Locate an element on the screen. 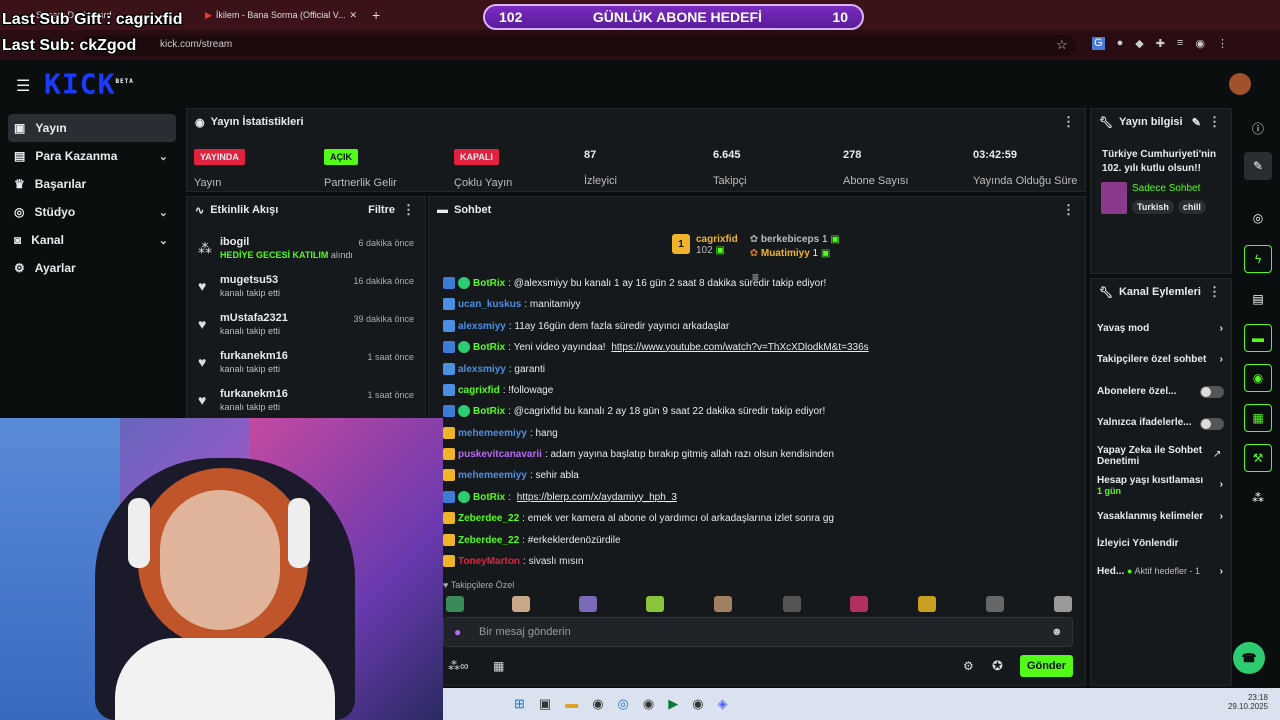 This screenshot has width=1280, height=720. chat-username: cagrixfid is located at coordinates (479, 390).